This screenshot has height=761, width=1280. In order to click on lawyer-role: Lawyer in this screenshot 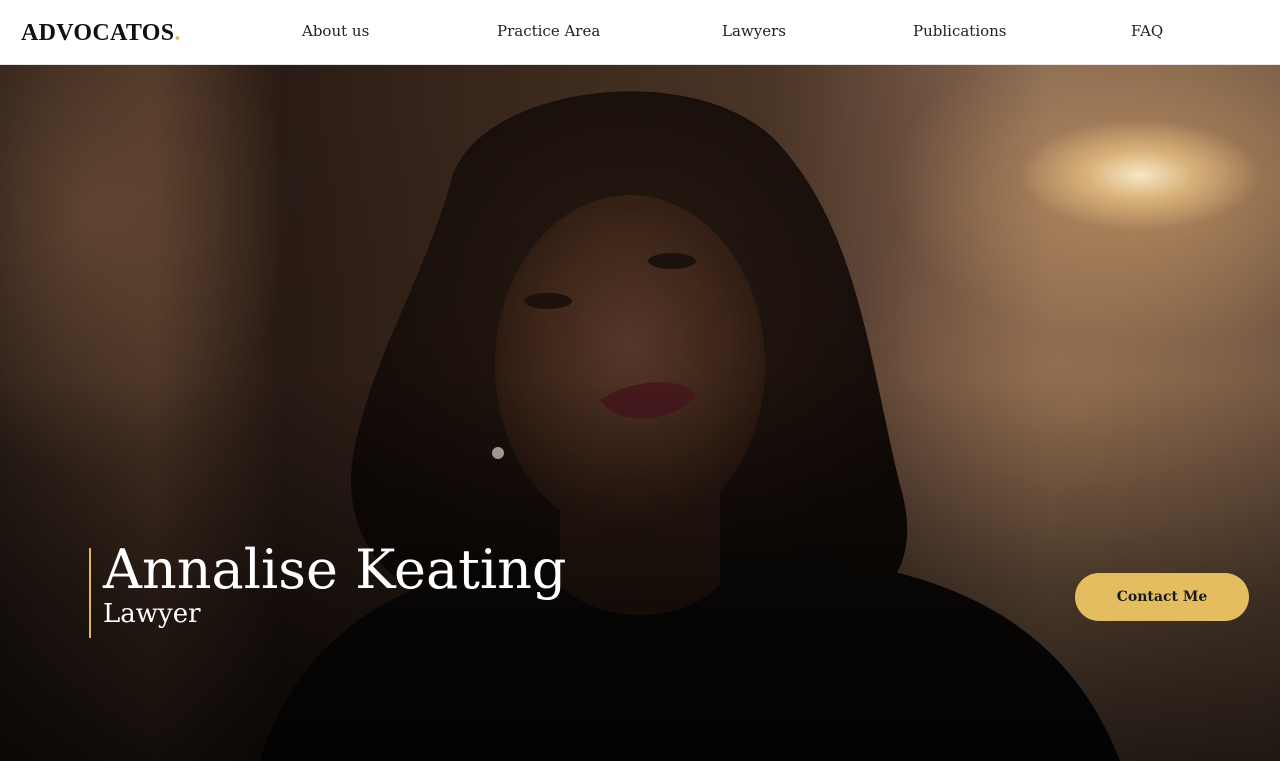, I will do `click(152, 614)`.